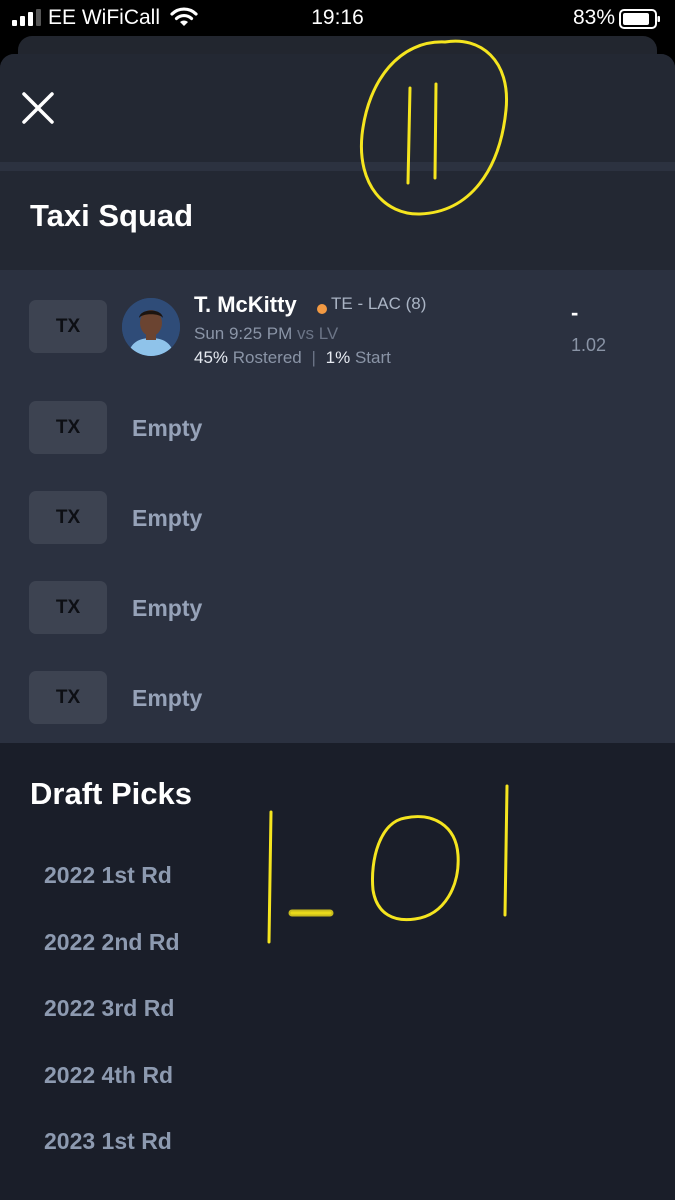 The height and width of the screenshot is (1200, 675). What do you see at coordinates (109, 1008) in the screenshot?
I see `draft-pick-item: 2022 3rd Rd` at bounding box center [109, 1008].